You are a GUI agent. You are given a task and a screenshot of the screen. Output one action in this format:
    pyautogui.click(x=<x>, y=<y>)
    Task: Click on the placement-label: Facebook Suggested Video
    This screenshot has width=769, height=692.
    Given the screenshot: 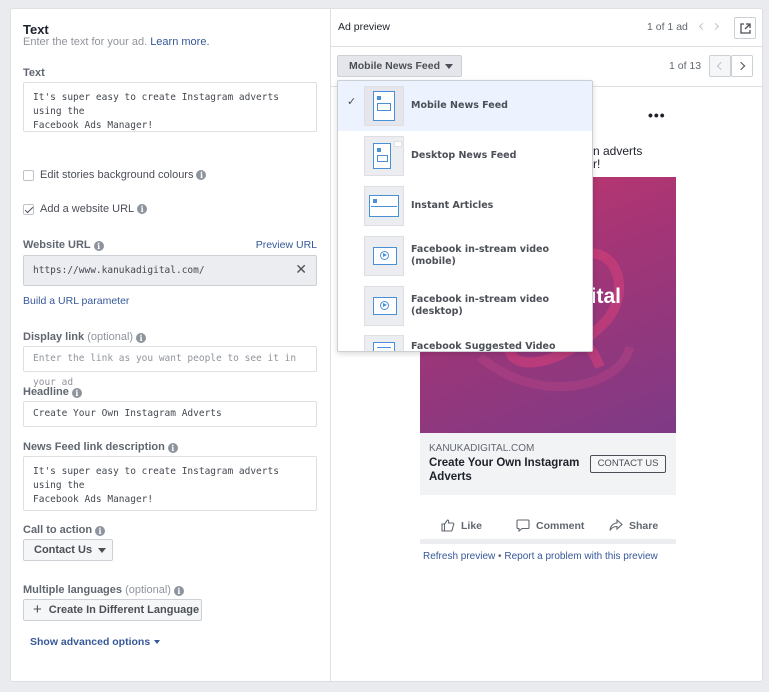 What is the action you would take?
    pyautogui.click(x=483, y=346)
    